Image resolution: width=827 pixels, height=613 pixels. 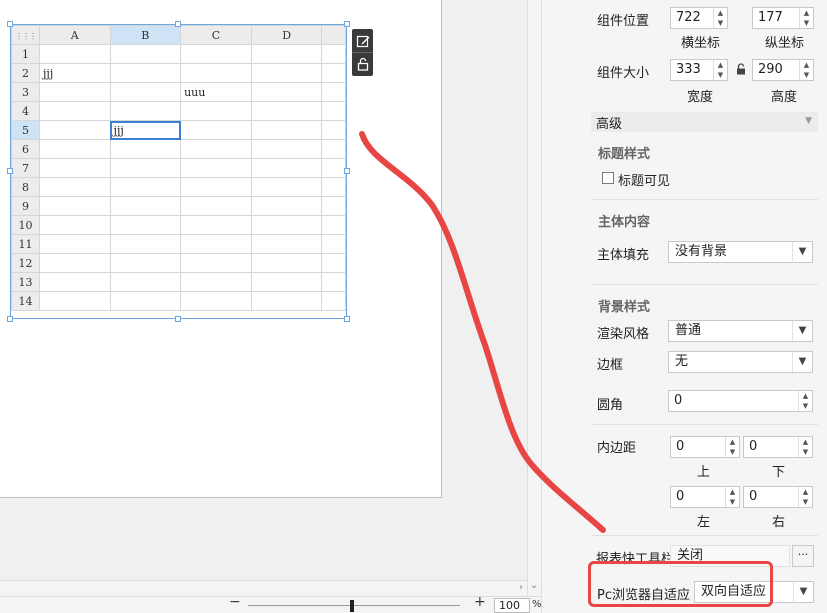 What do you see at coordinates (362, 40) in the screenshot?
I see `edit-widget-button` at bounding box center [362, 40].